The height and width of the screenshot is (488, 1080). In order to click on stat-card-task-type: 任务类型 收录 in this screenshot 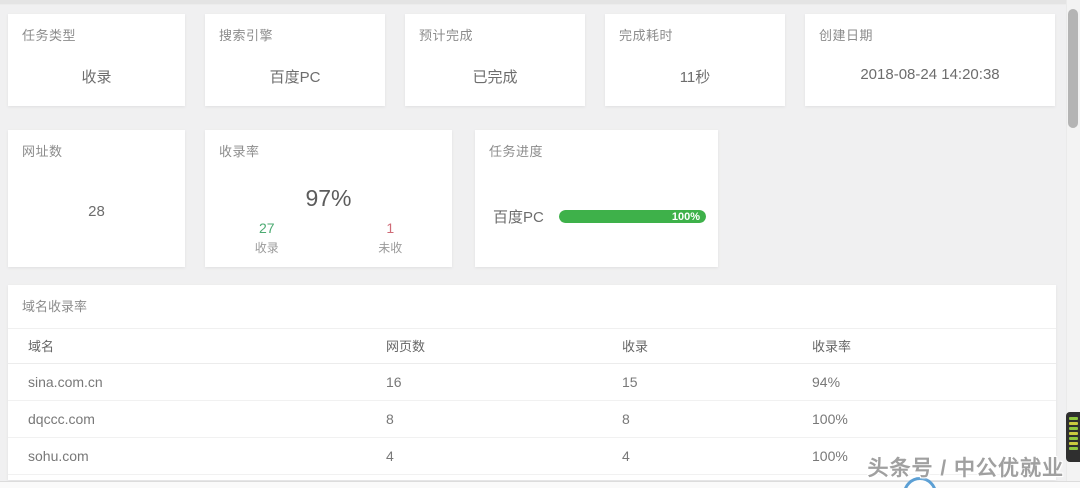, I will do `click(96, 60)`.